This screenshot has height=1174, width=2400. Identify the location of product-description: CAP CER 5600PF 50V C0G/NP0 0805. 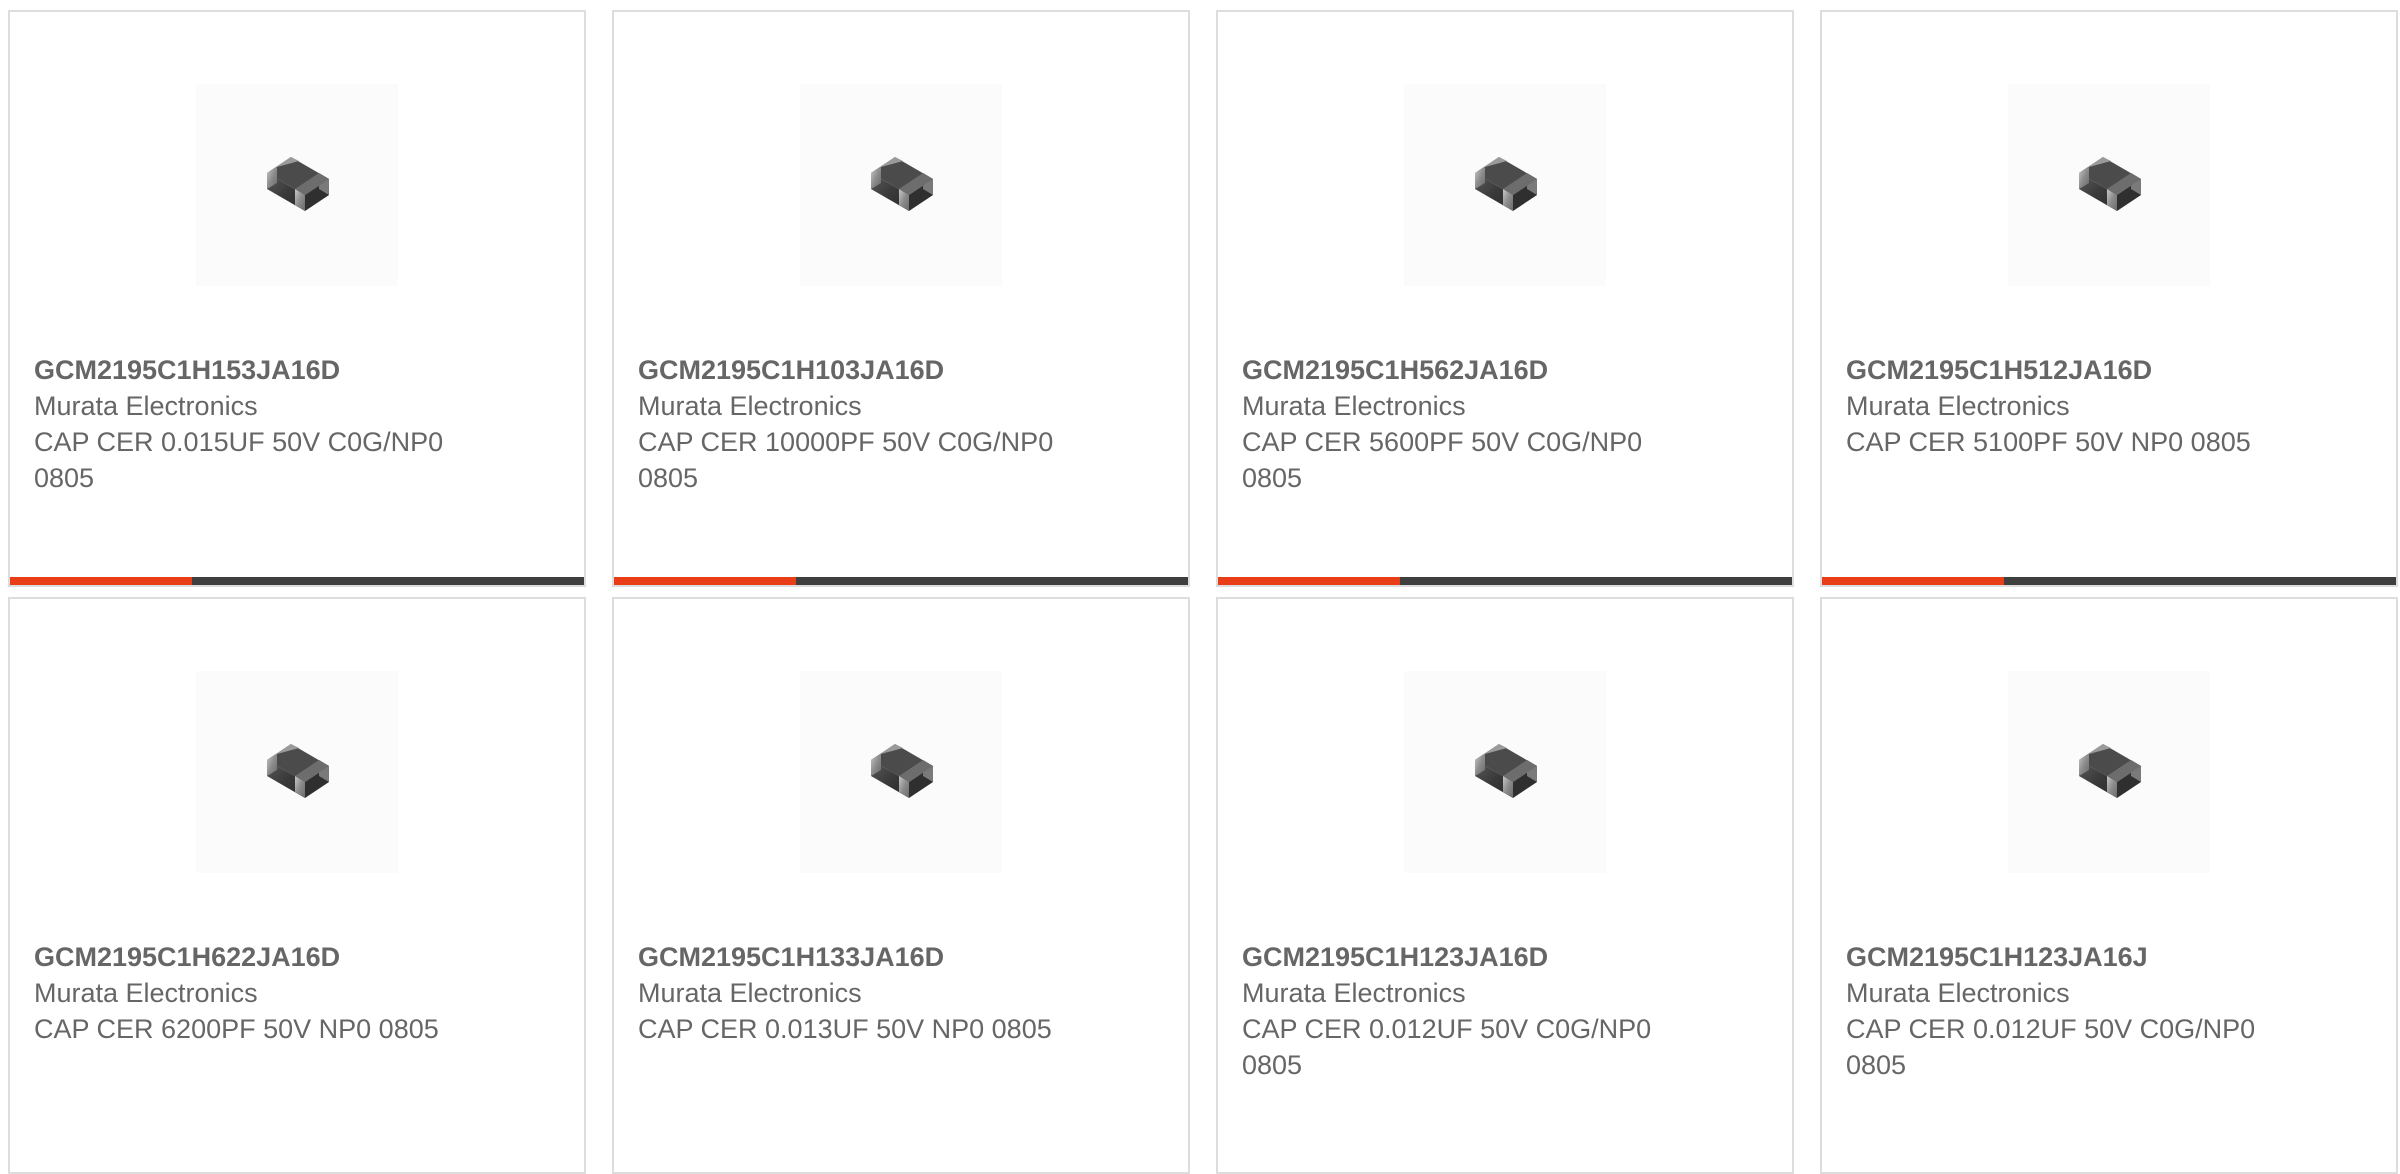
(1442, 460).